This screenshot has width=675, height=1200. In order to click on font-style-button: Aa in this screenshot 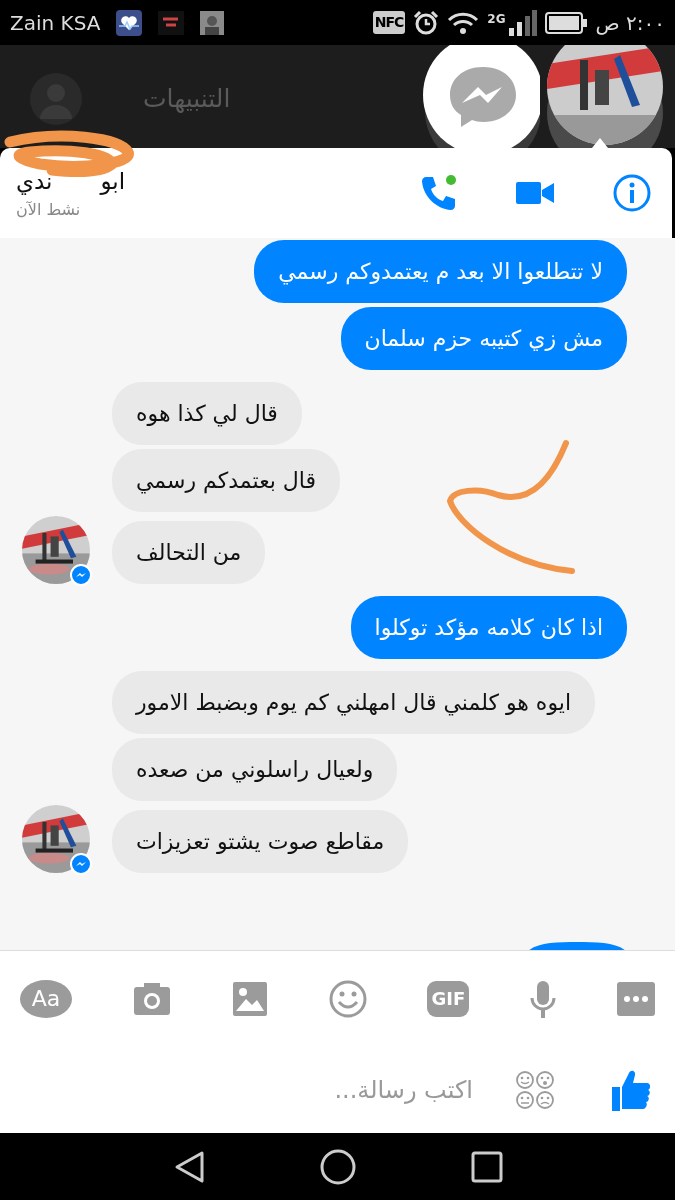, I will do `click(46, 998)`.